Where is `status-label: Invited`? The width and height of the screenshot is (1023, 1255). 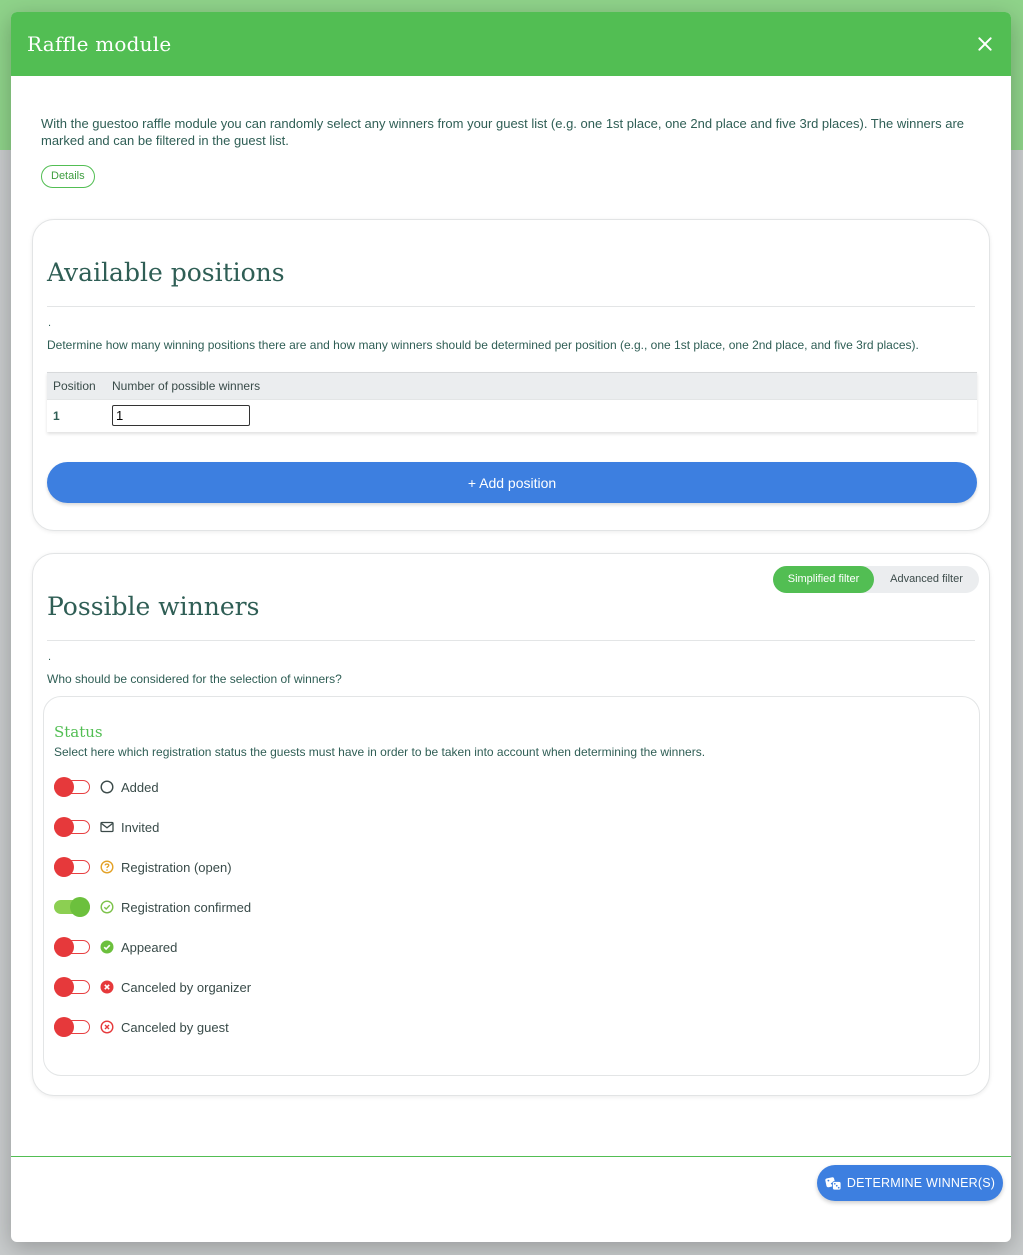
status-label: Invited is located at coordinates (140, 827).